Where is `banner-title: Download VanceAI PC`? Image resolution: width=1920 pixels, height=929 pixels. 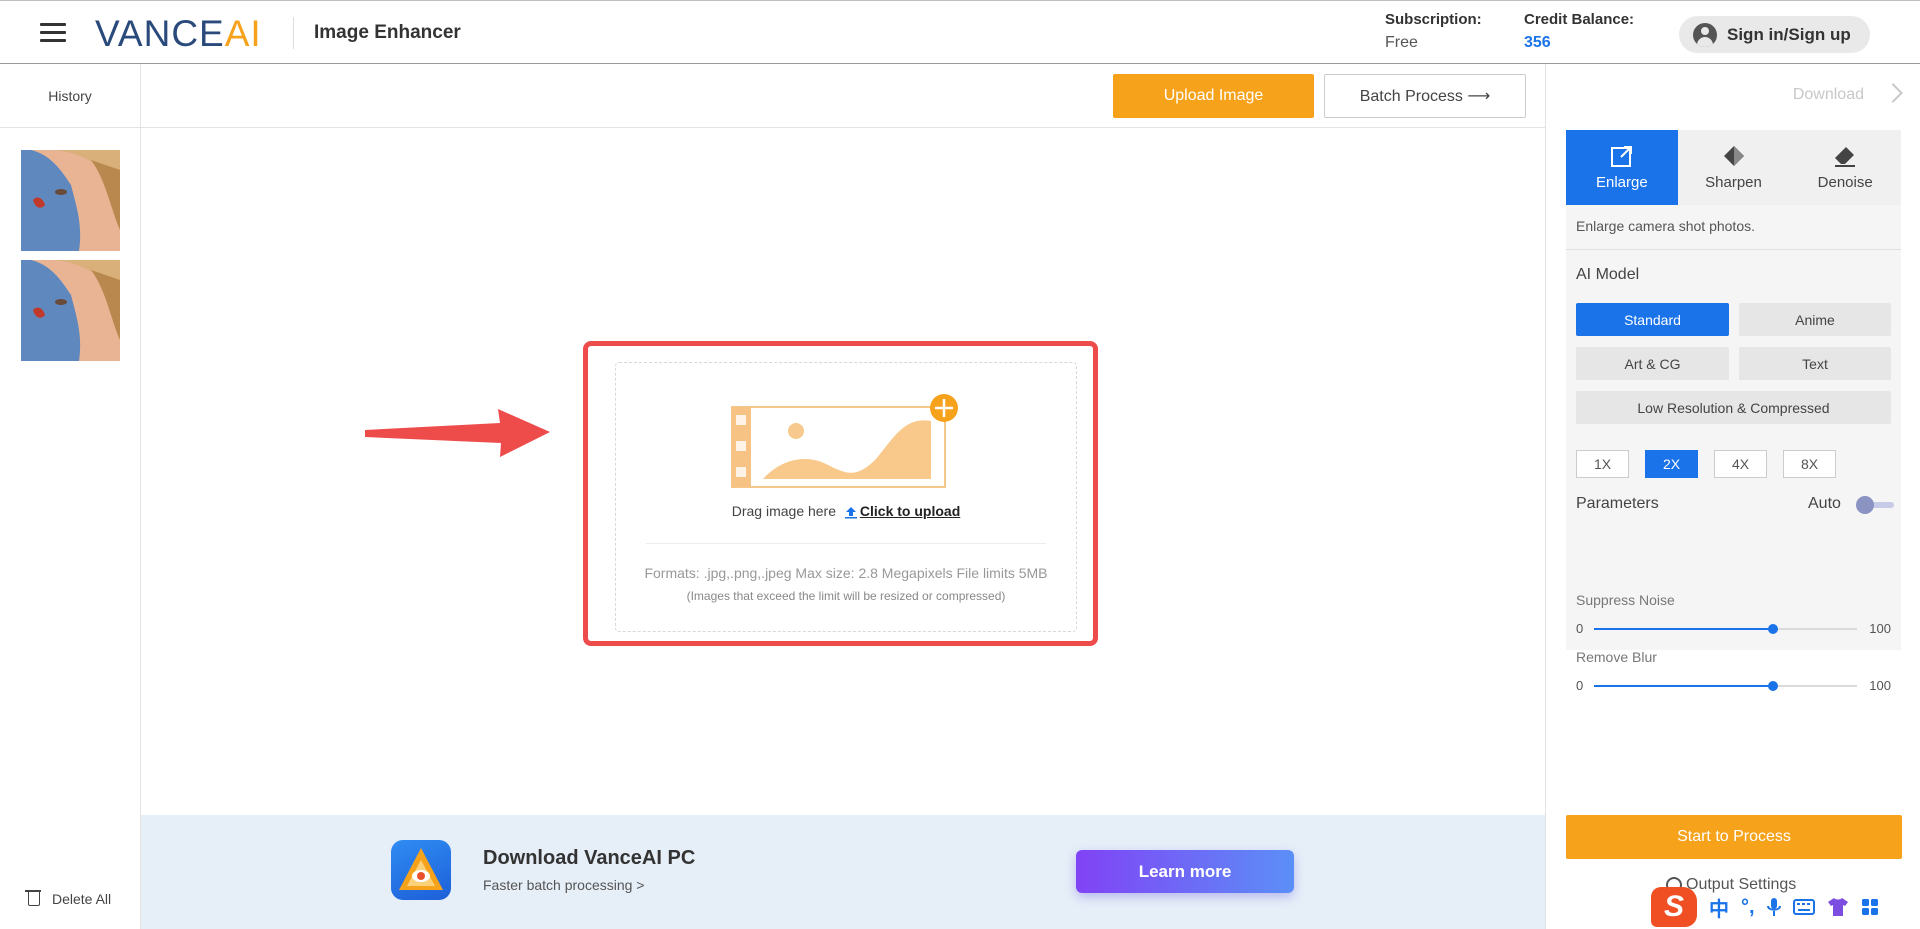 banner-title: Download VanceAI PC is located at coordinates (589, 858).